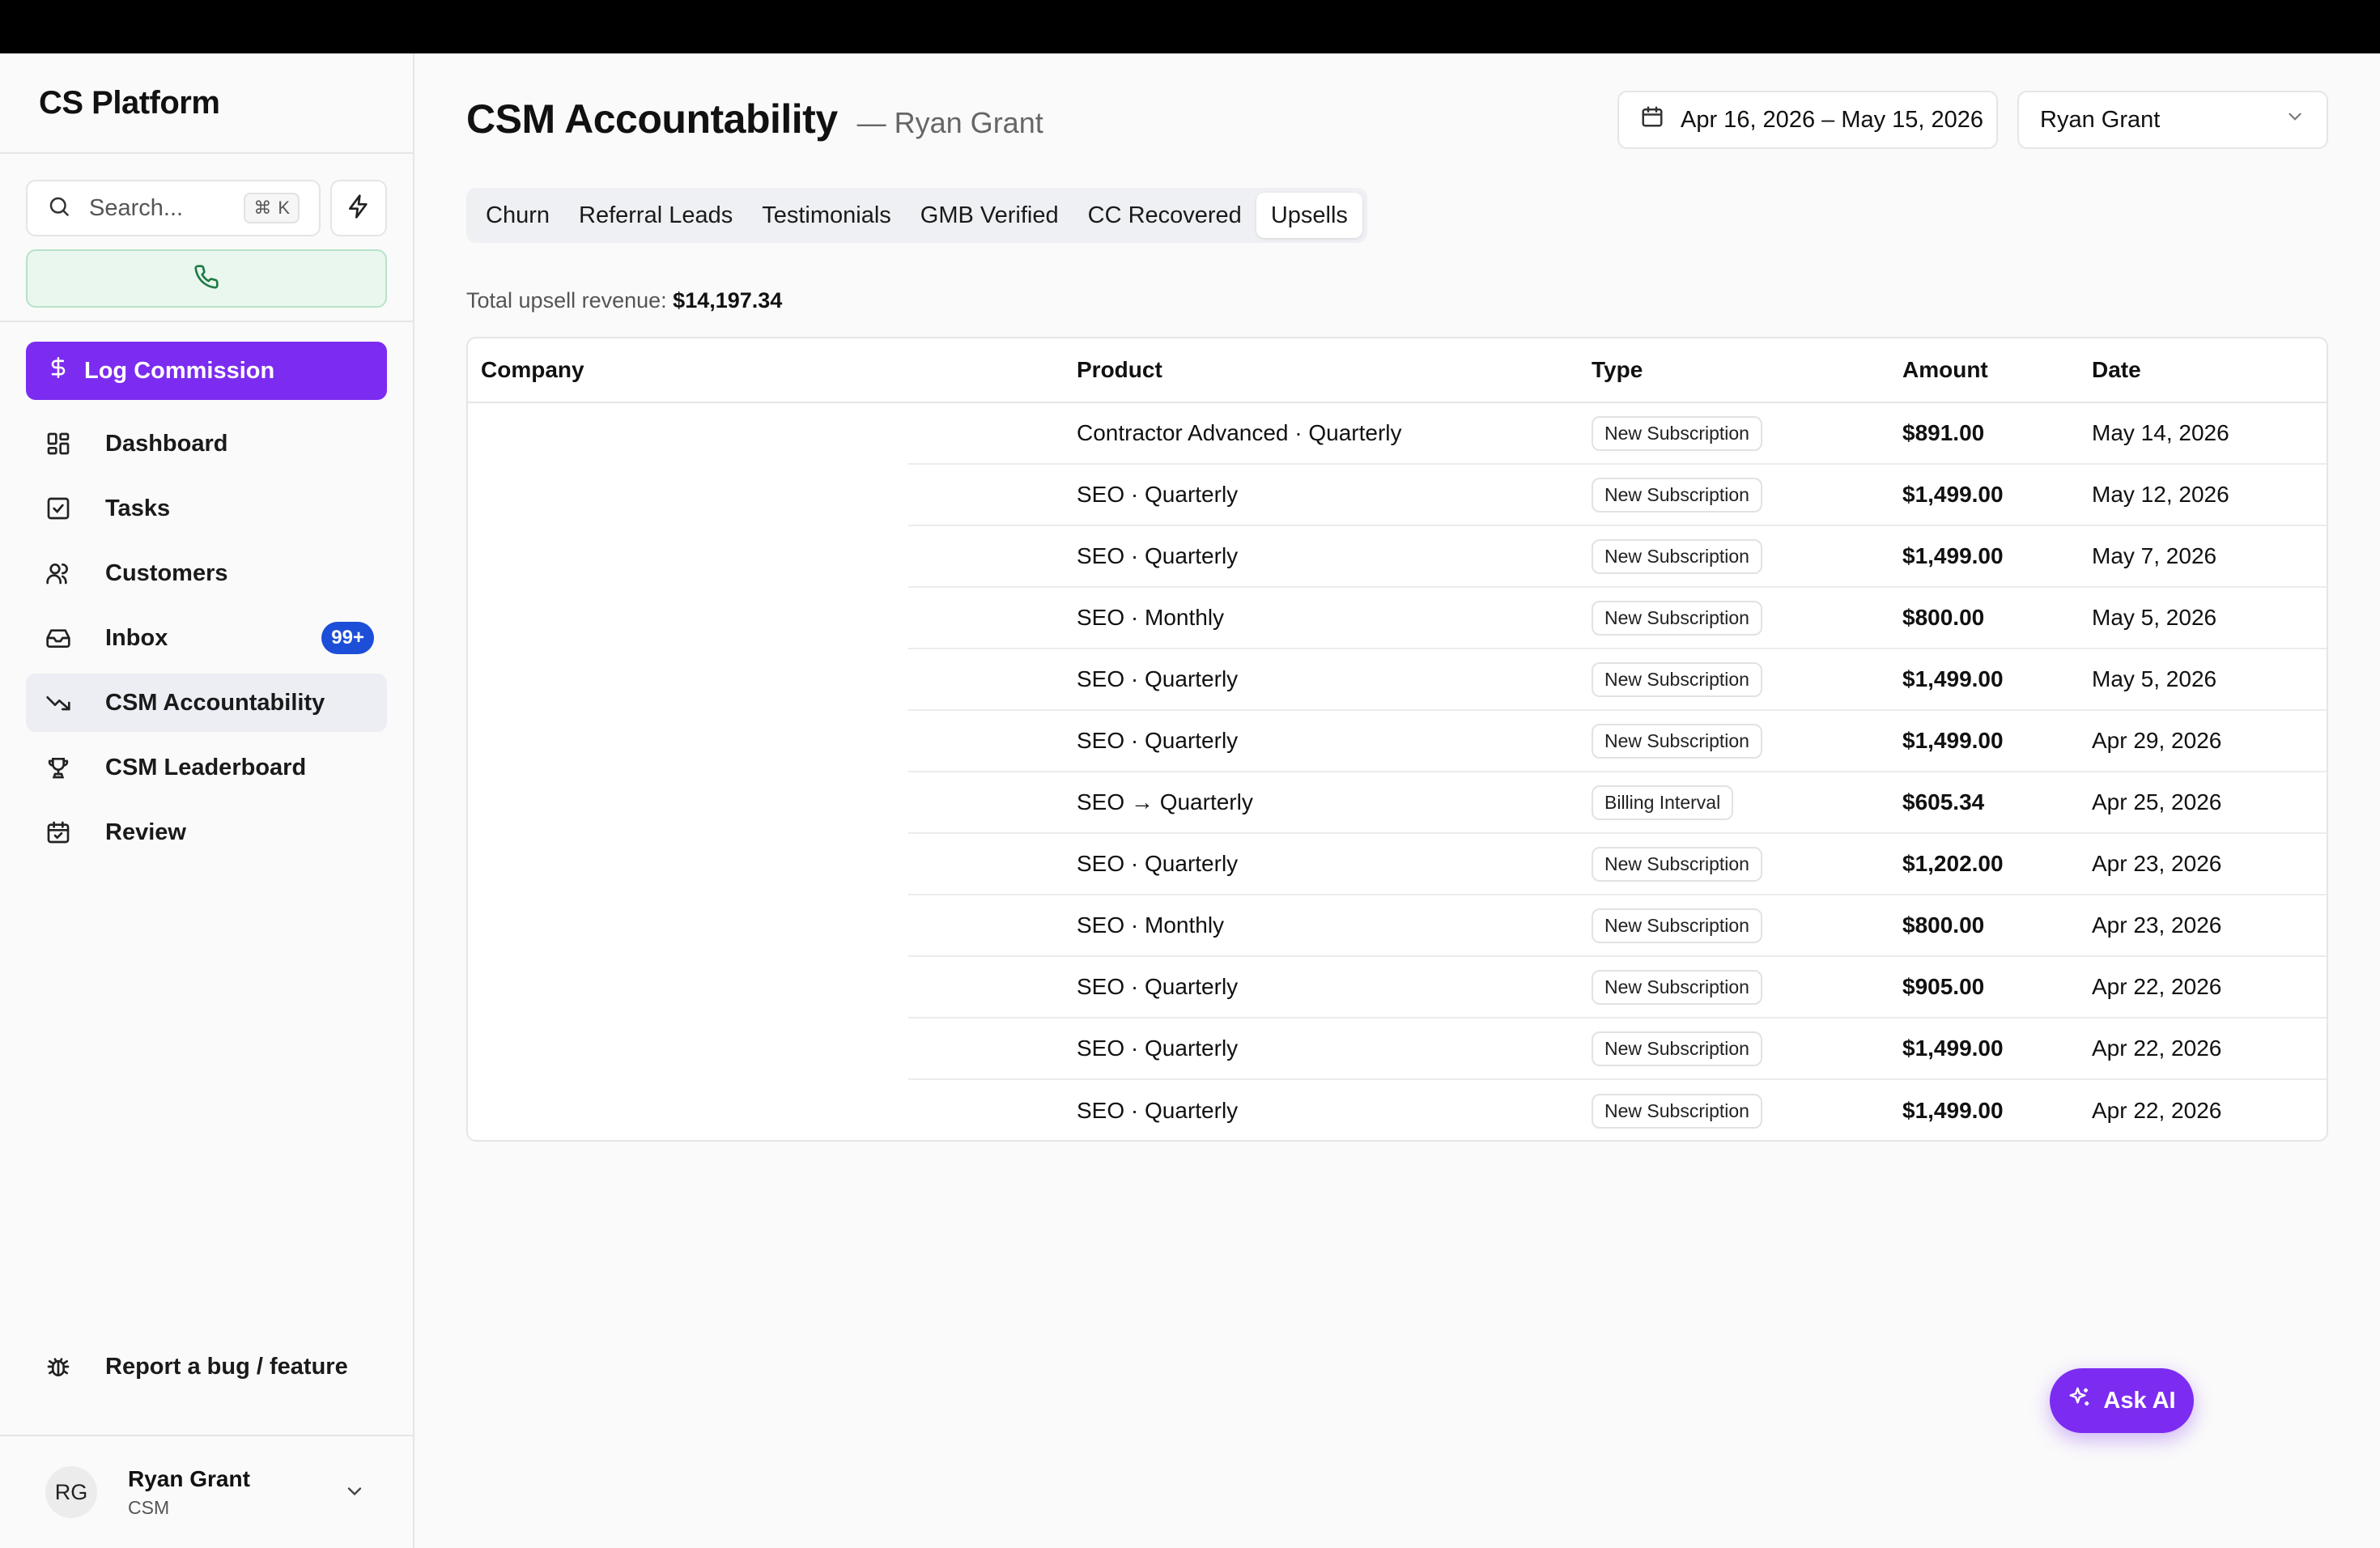  Describe the element at coordinates (533, 370) in the screenshot. I see `column-header-company: Company` at that location.